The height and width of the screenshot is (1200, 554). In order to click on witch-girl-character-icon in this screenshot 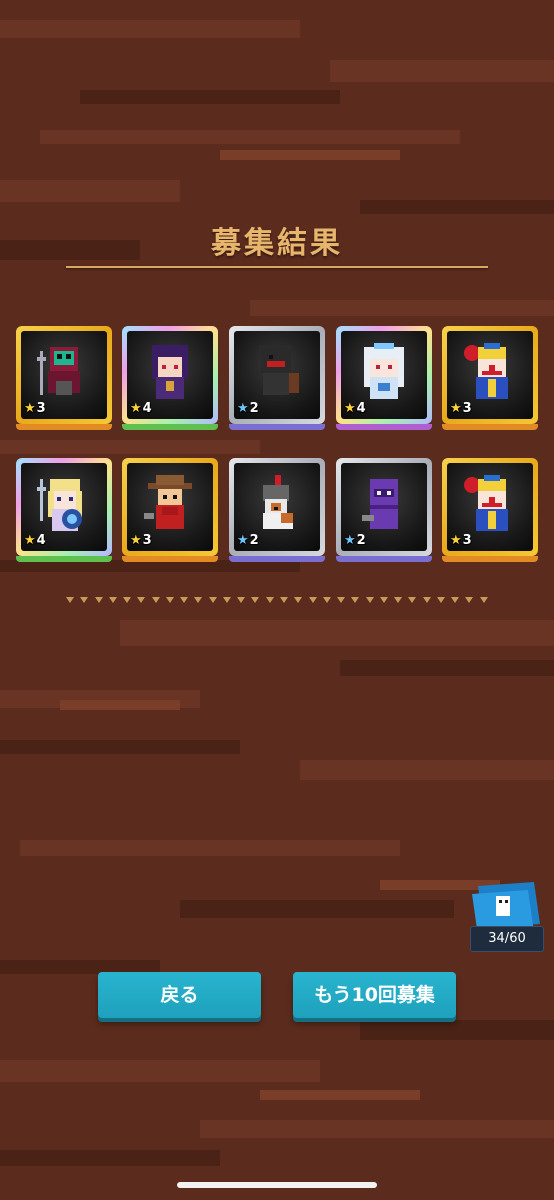, I will do `click(170, 372)`.